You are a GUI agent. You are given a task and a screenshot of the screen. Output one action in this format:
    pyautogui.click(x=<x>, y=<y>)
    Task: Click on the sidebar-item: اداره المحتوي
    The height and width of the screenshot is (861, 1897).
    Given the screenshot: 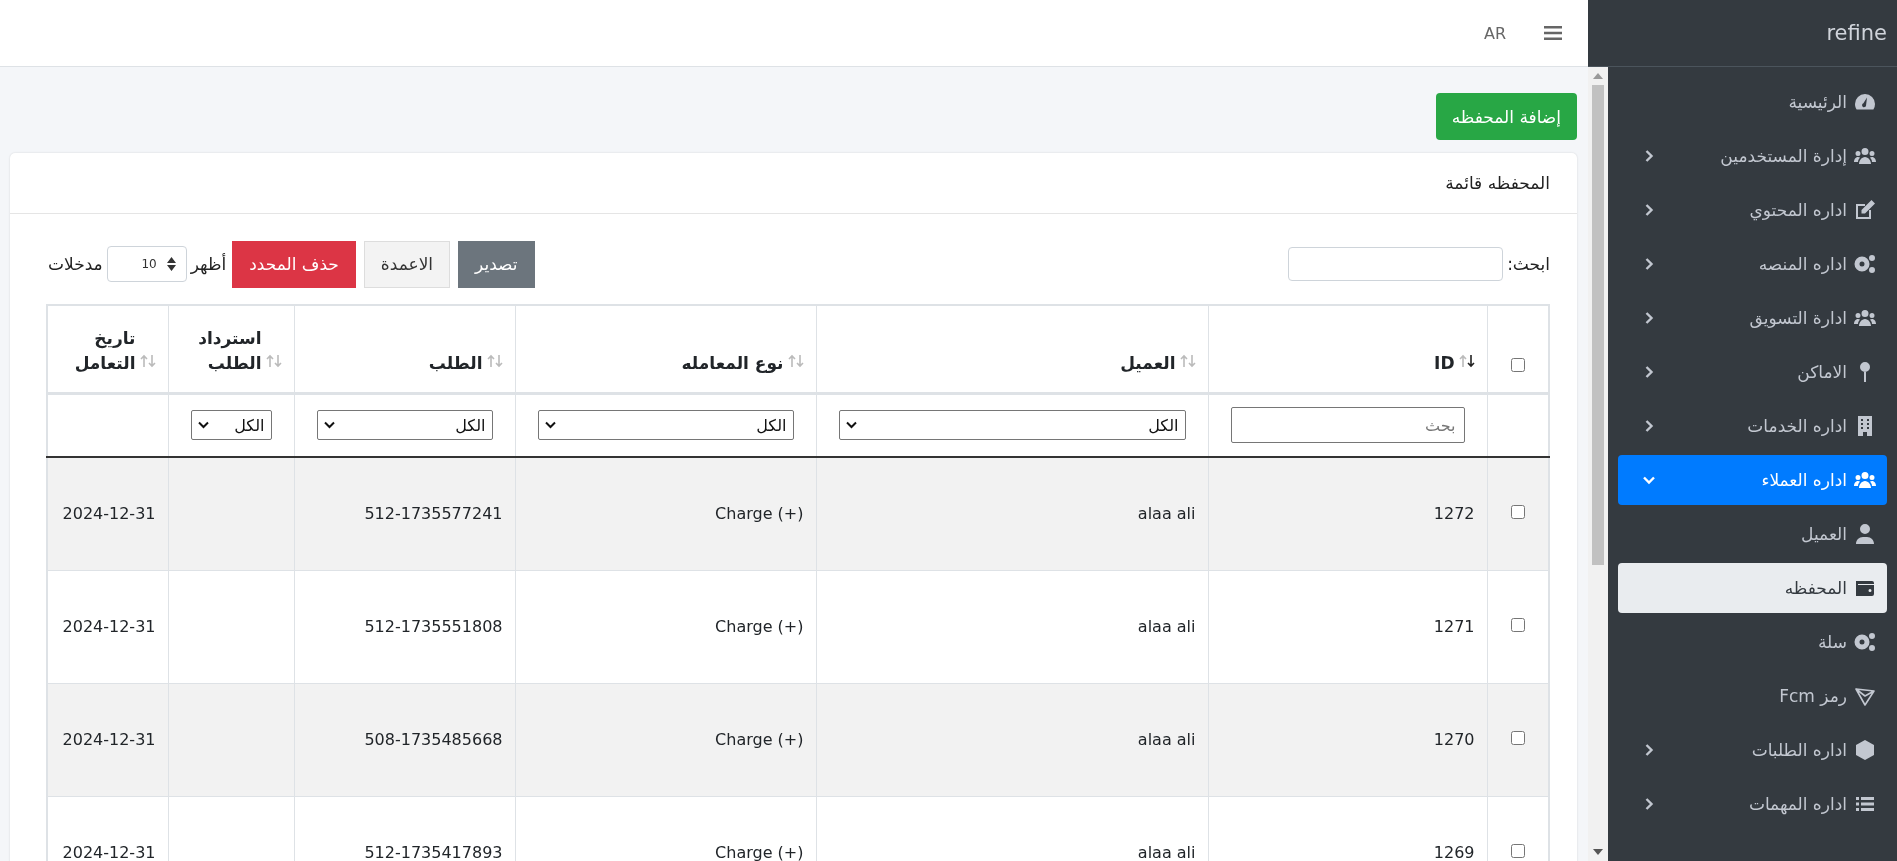 What is the action you would take?
    pyautogui.click(x=1752, y=210)
    